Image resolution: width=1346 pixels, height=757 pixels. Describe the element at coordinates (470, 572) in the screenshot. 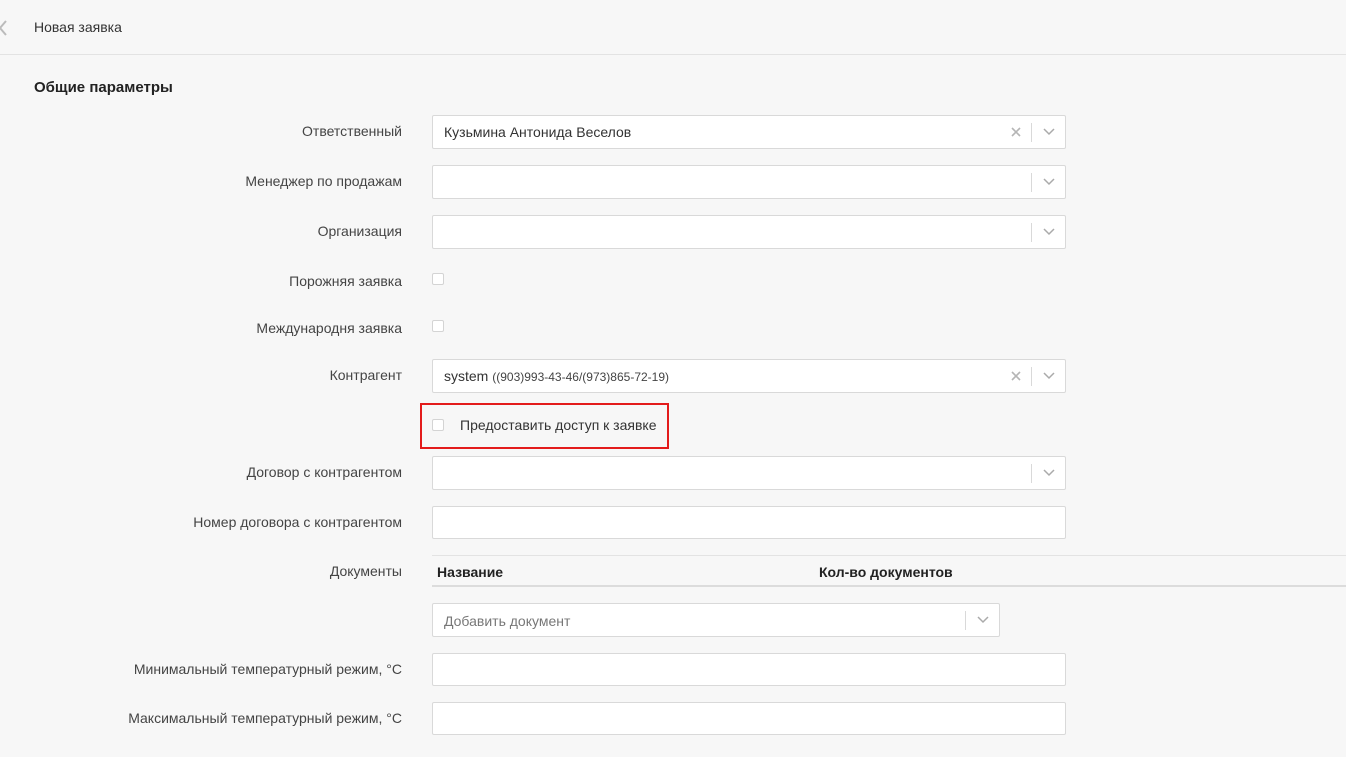

I see `column-header-name: Название` at that location.